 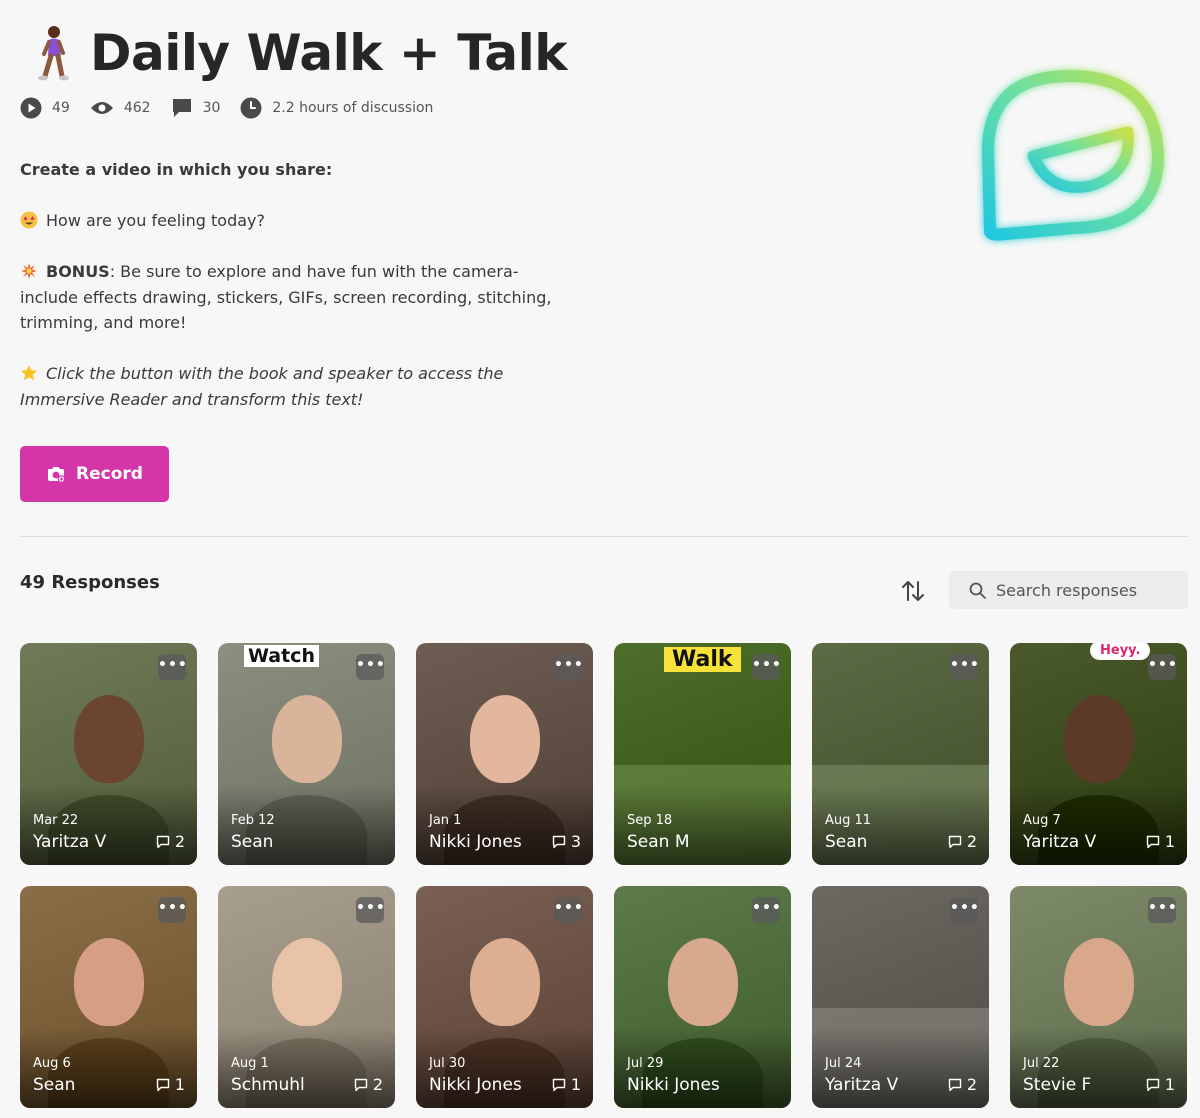 I want to click on sticker-text: Heyy., so click(x=1120, y=651).